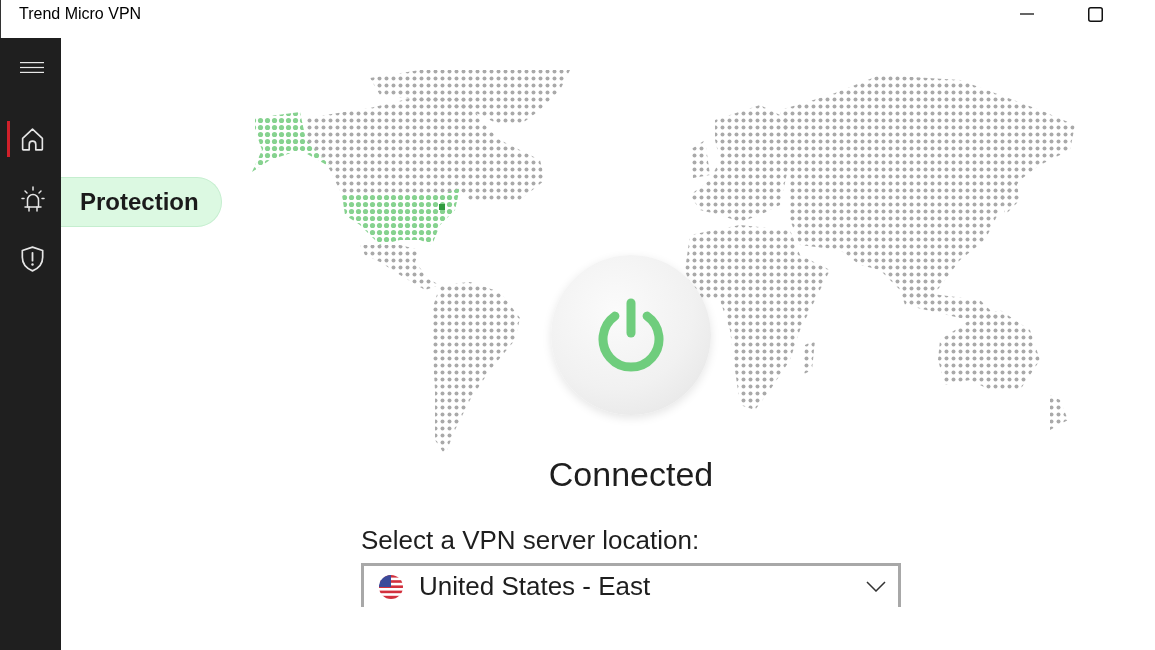  I want to click on us-flag-icon, so click(391, 586).